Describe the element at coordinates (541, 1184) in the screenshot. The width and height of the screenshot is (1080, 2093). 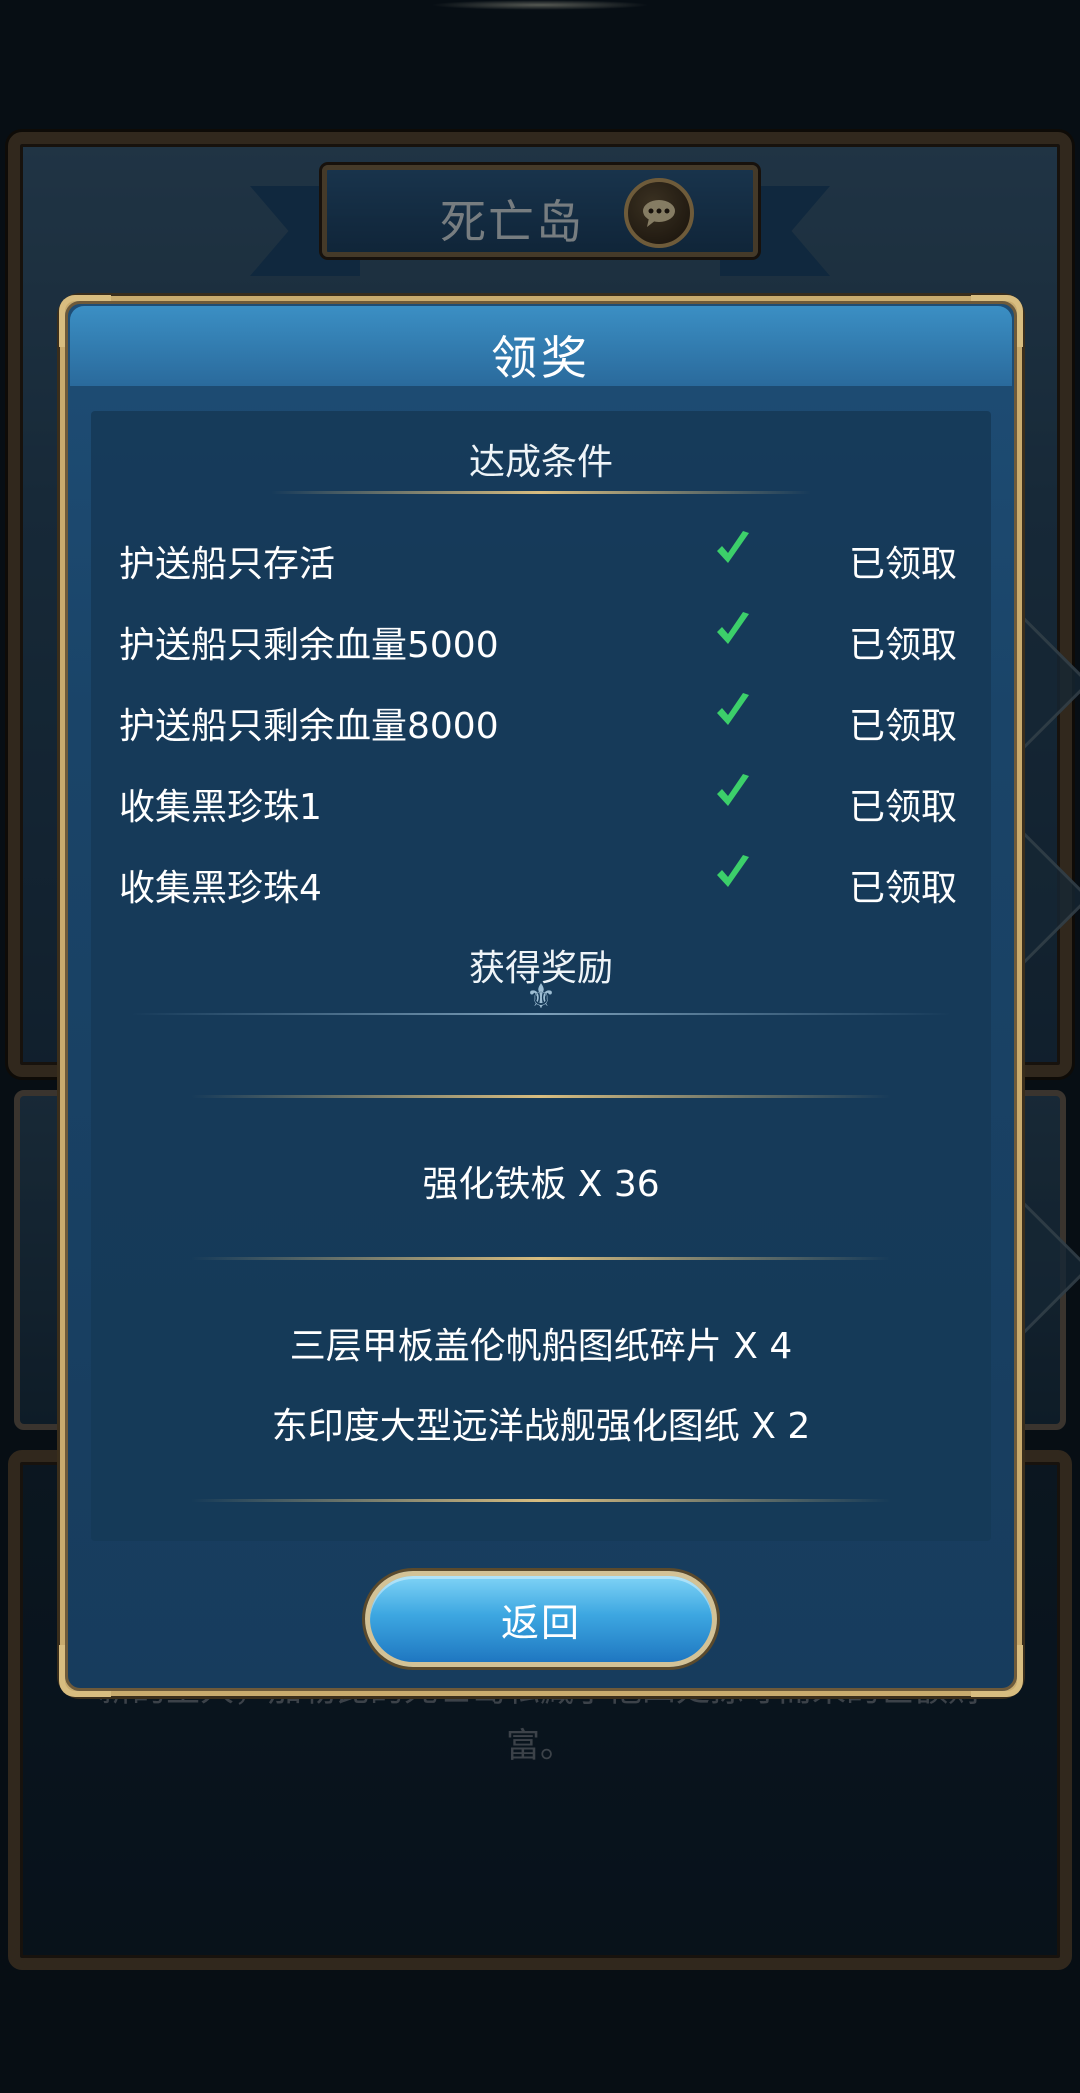
I see `reward-item: 强化铁板 X 36` at that location.